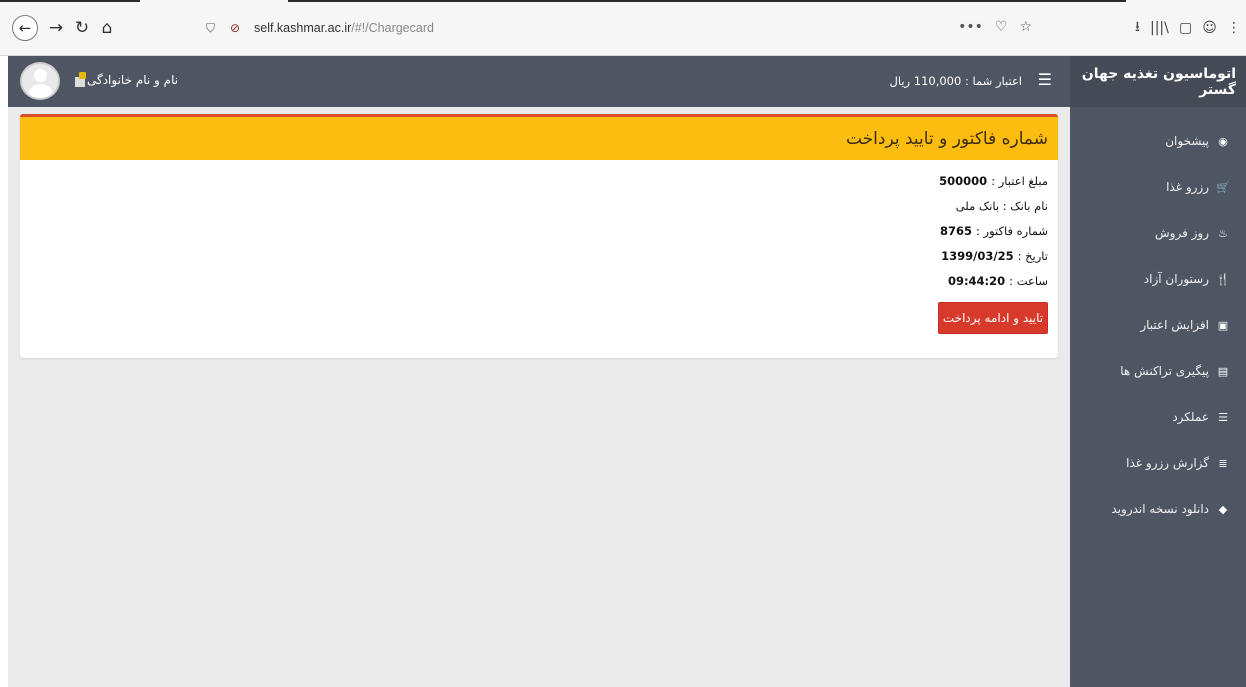 The width and height of the screenshot is (1246, 687). Describe the element at coordinates (977, 255) in the screenshot. I see `info-value: 1399/03/25` at that location.